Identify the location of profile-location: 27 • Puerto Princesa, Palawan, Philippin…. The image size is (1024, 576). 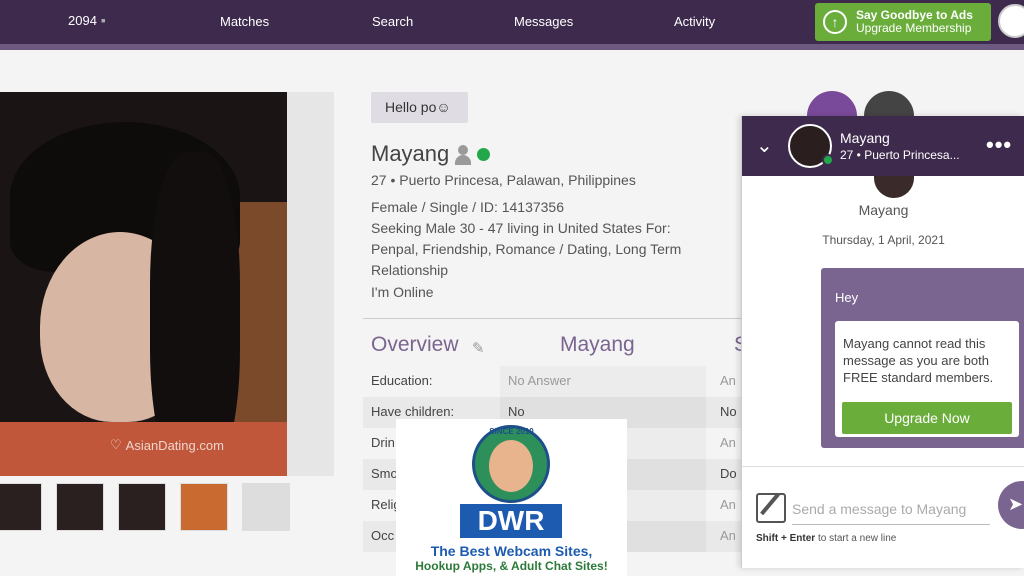
(503, 180).